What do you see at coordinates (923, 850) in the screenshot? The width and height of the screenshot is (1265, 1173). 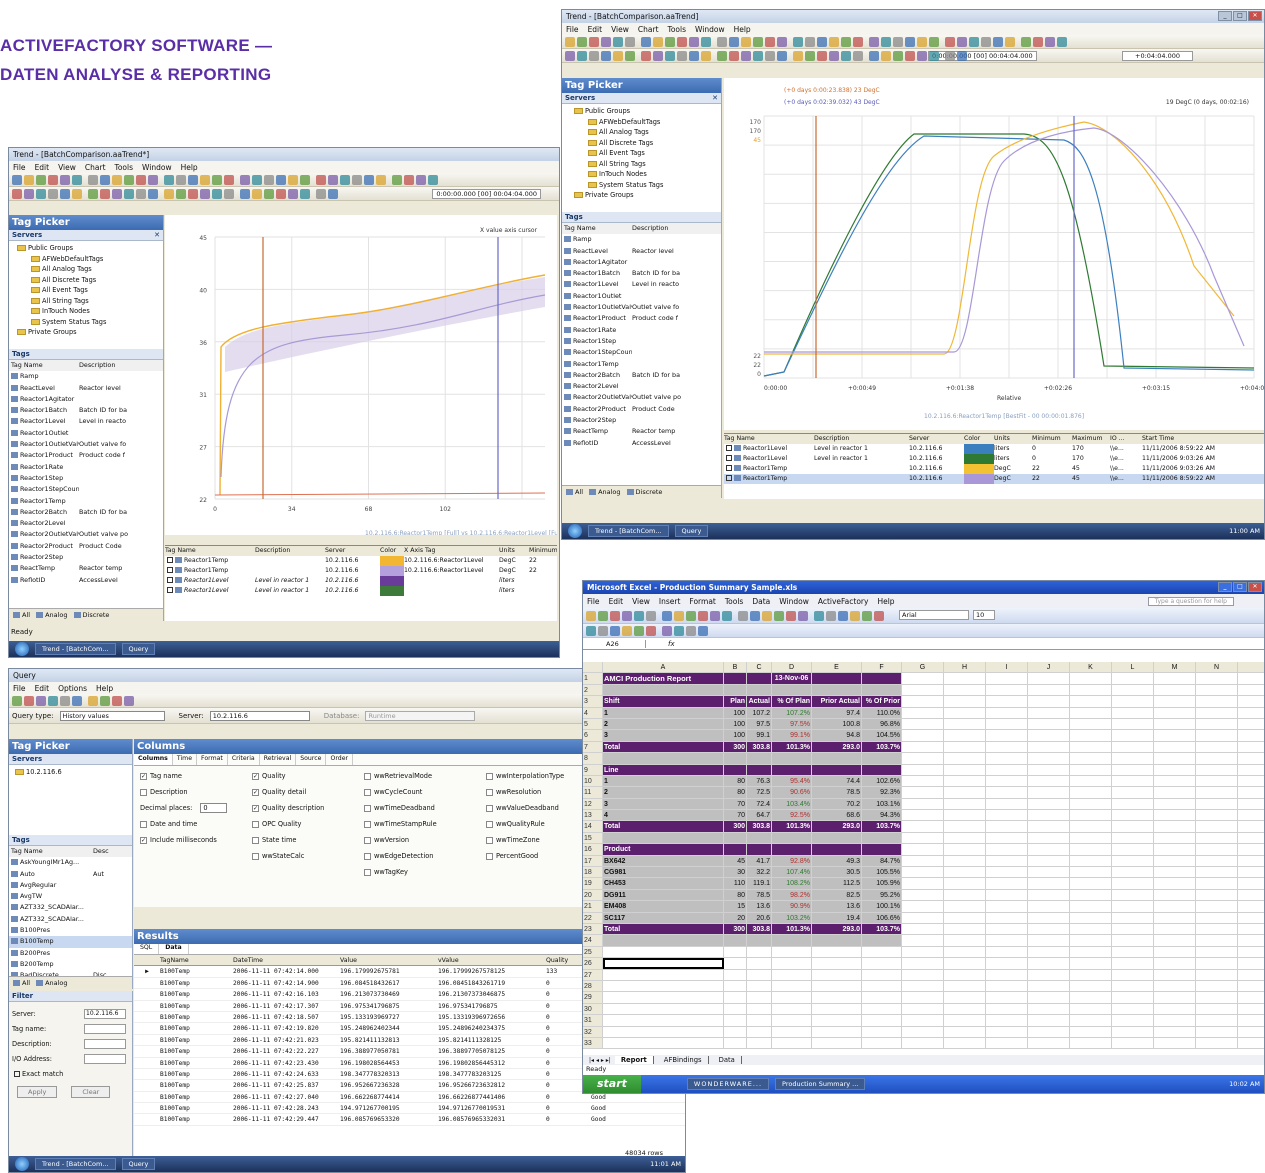 I see `sheet-row: 16 Product` at bounding box center [923, 850].